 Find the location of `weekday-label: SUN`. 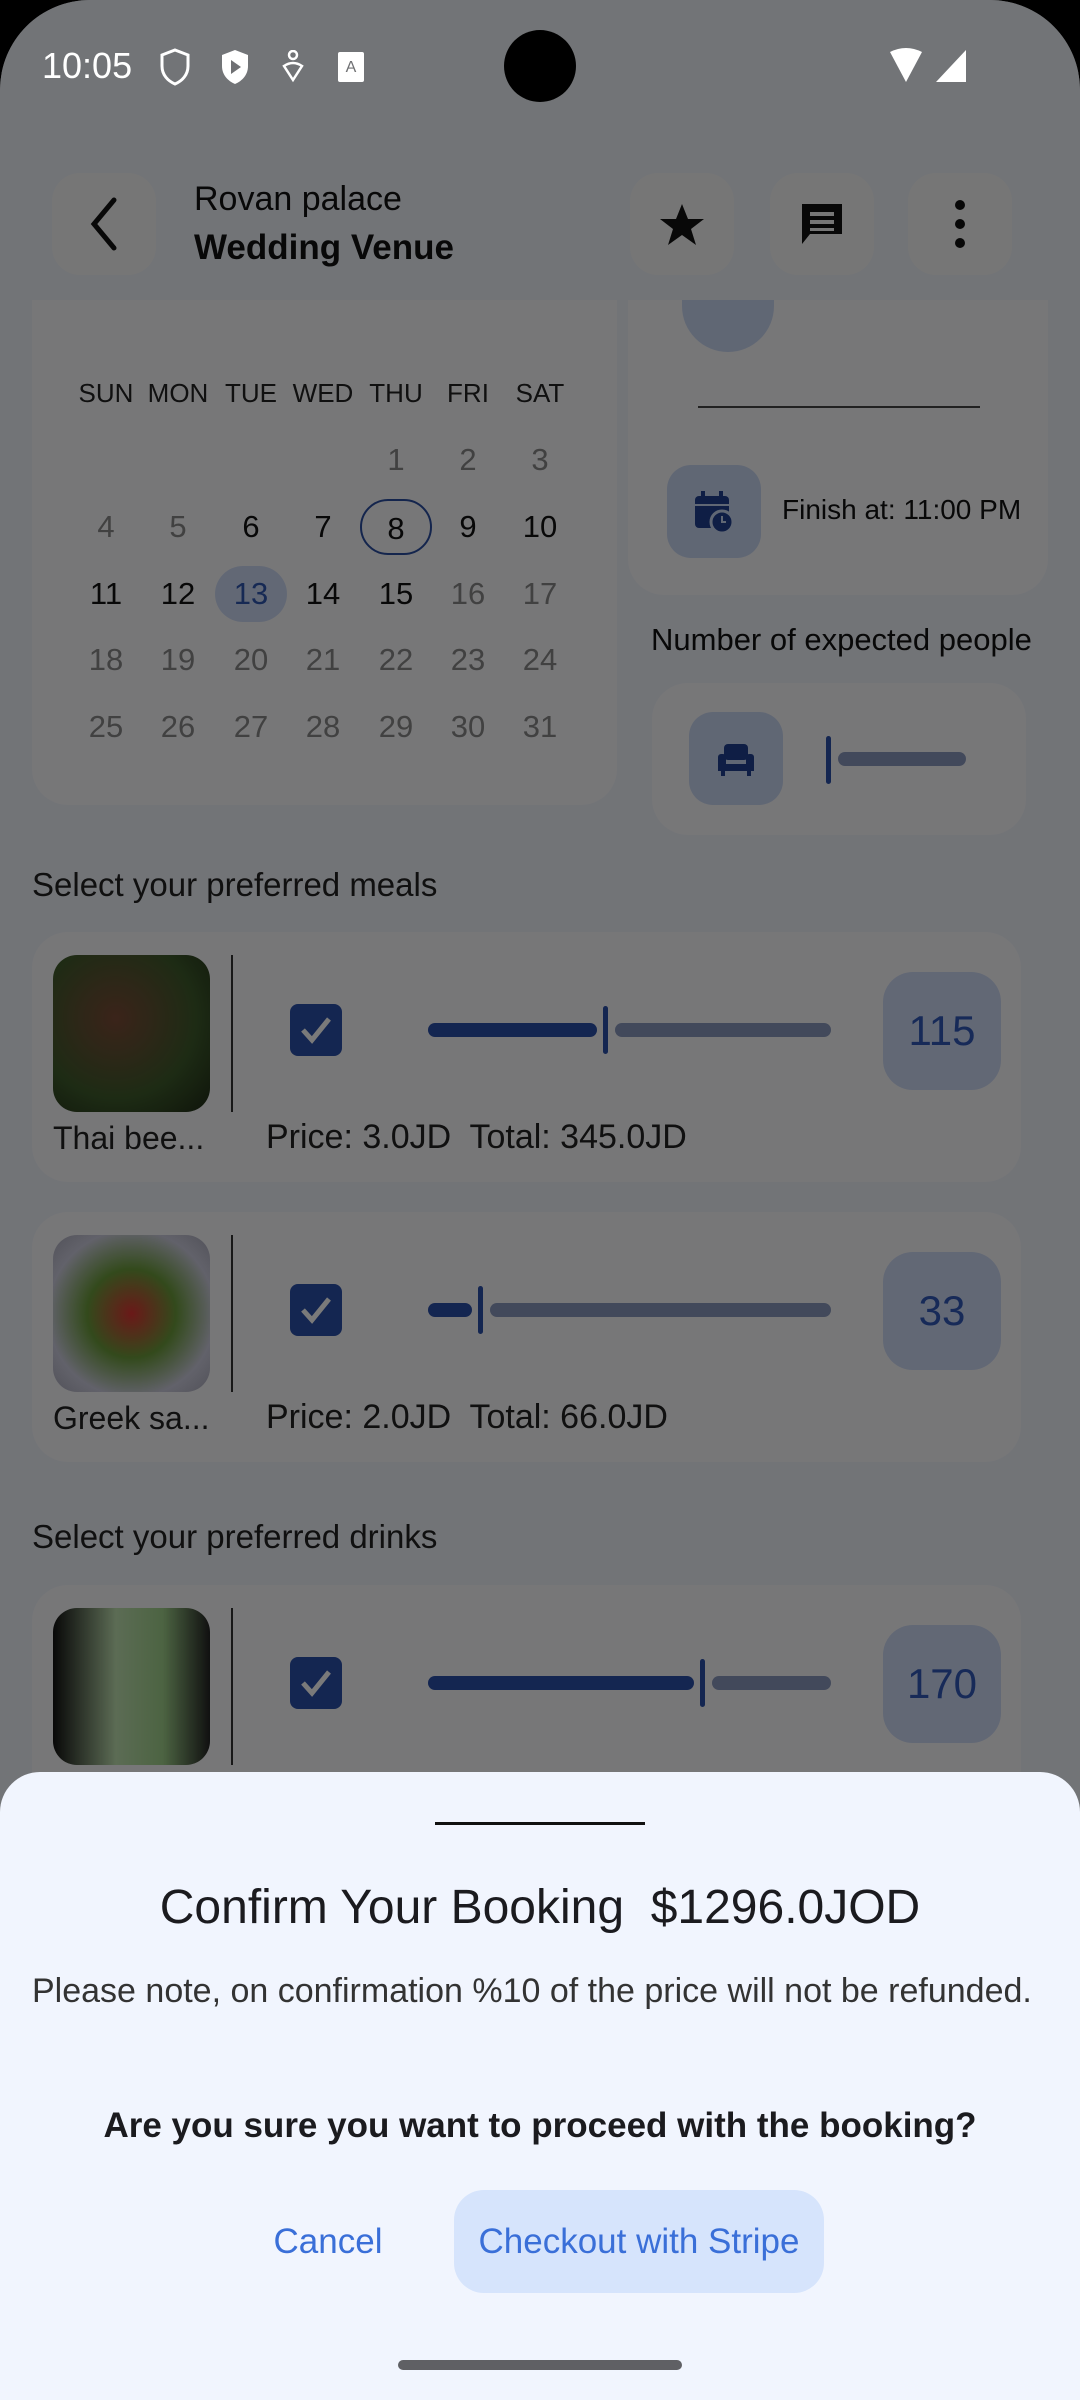

weekday-label: SUN is located at coordinates (106, 393).